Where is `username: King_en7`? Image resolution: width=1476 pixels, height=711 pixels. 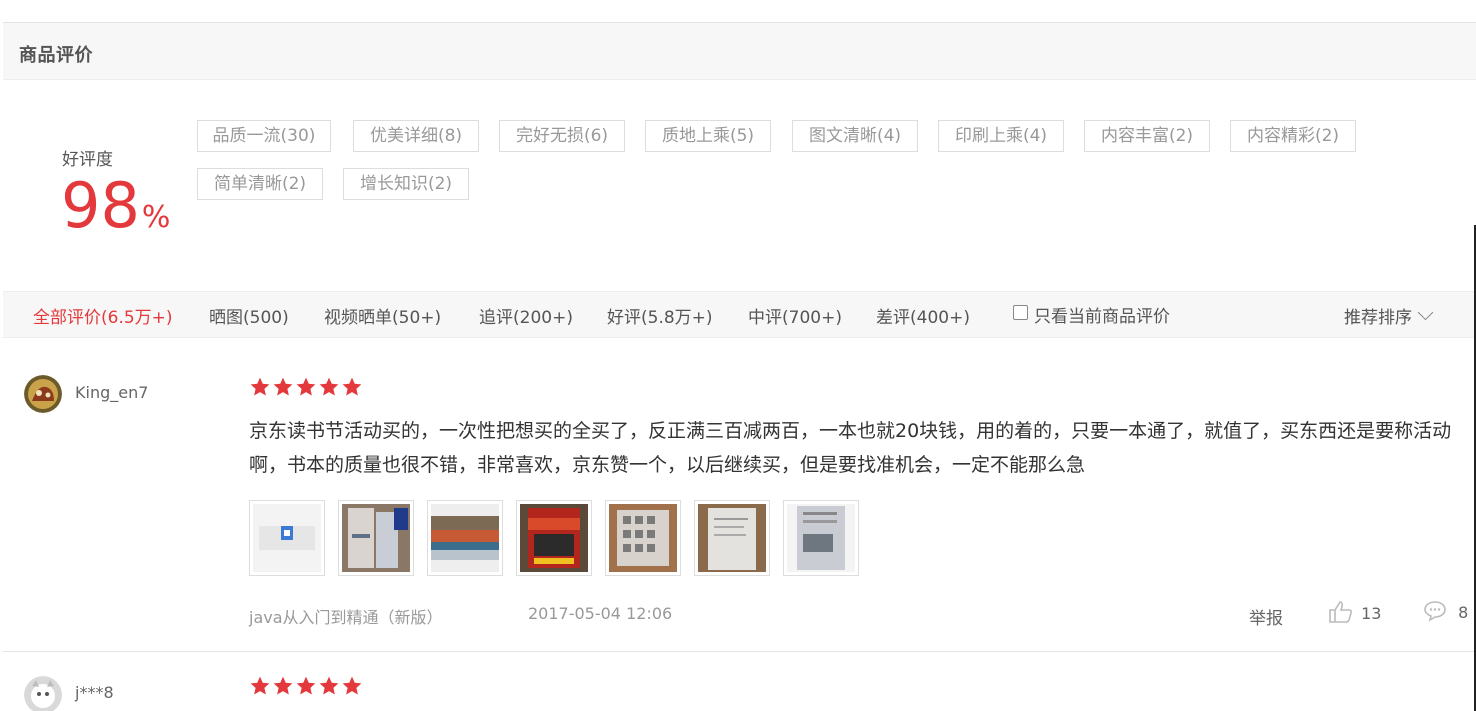
username: King_en7 is located at coordinates (111, 392).